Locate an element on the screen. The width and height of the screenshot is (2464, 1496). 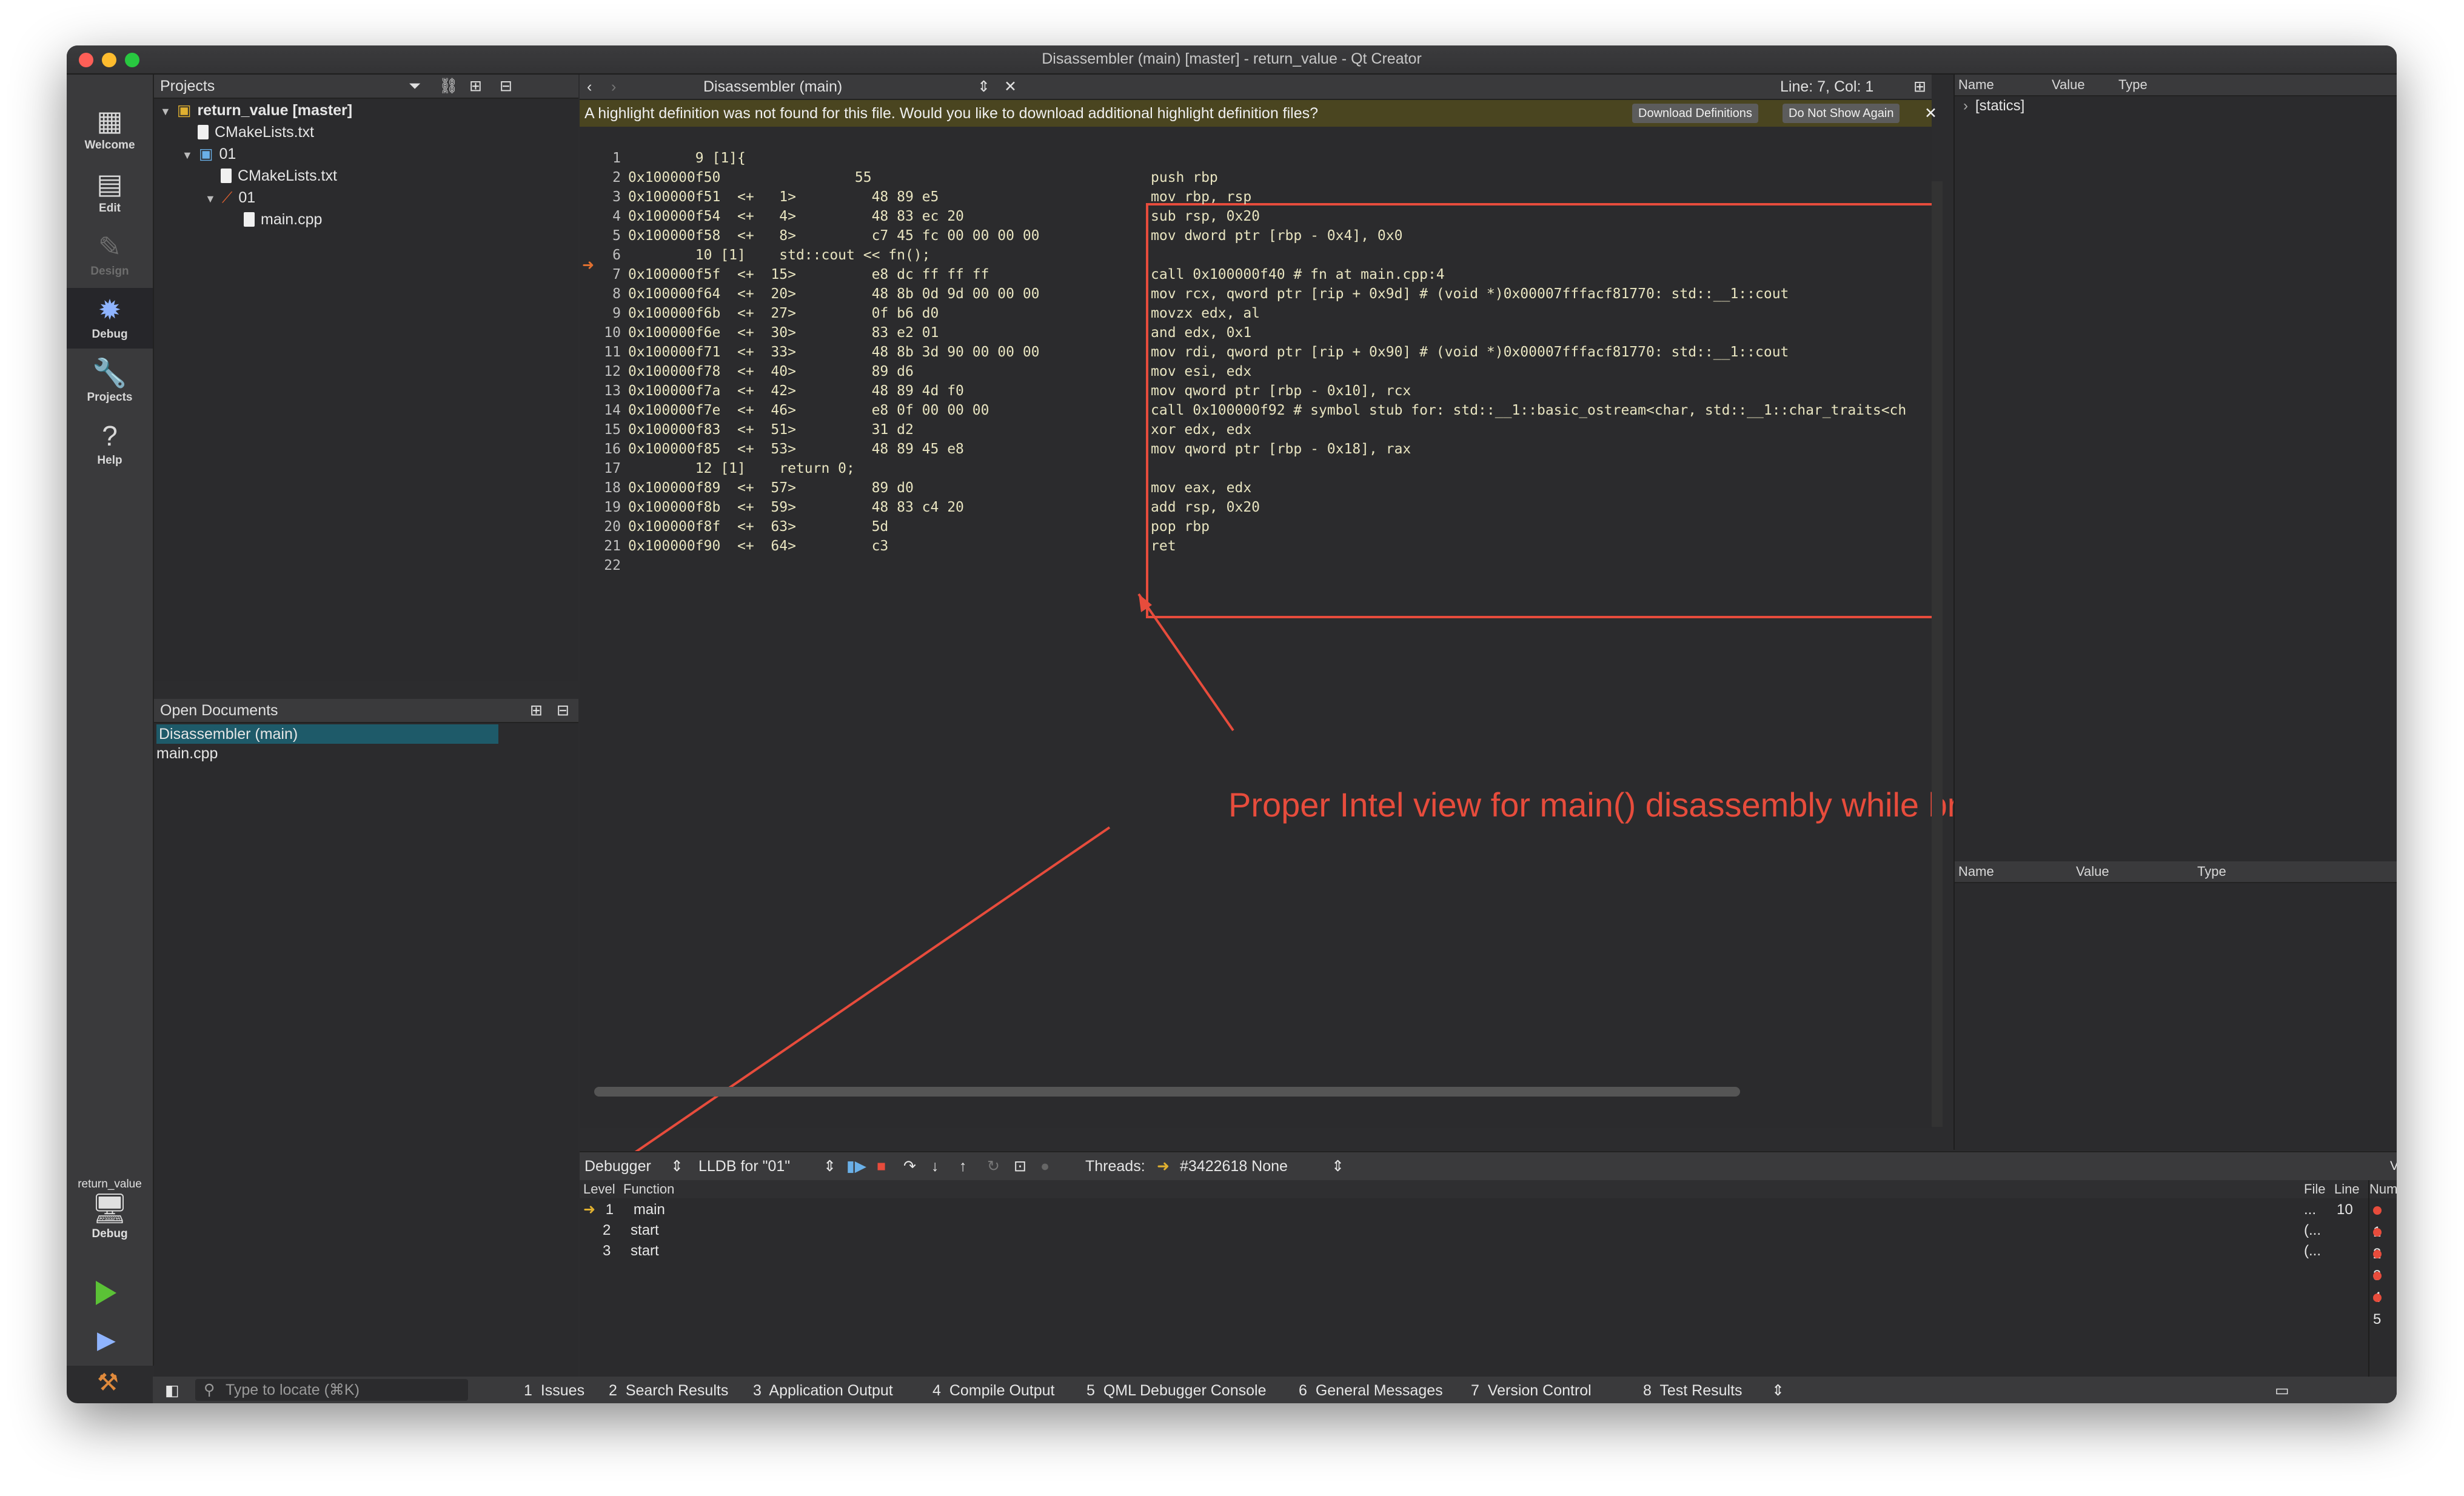
step-over-icon: ↷ is located at coordinates (910, 1166).